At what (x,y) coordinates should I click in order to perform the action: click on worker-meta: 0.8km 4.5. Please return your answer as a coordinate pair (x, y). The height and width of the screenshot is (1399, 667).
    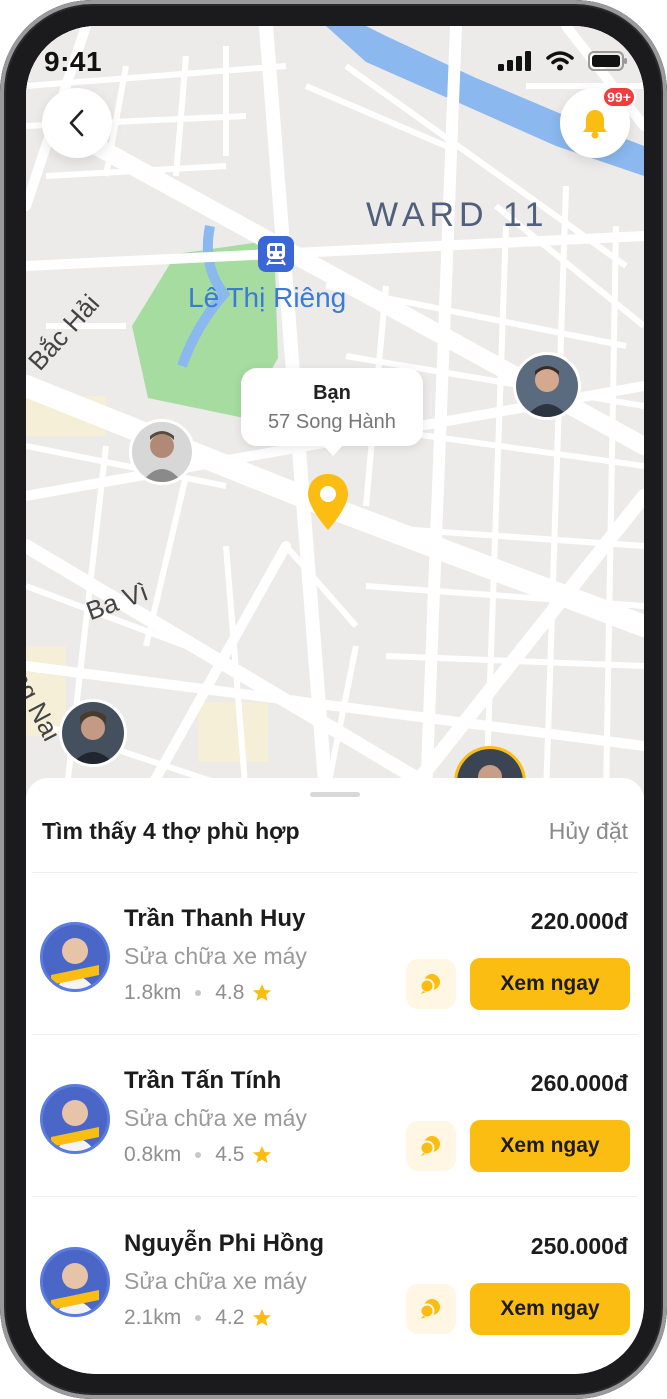
    Looking at the image, I should click on (198, 1155).